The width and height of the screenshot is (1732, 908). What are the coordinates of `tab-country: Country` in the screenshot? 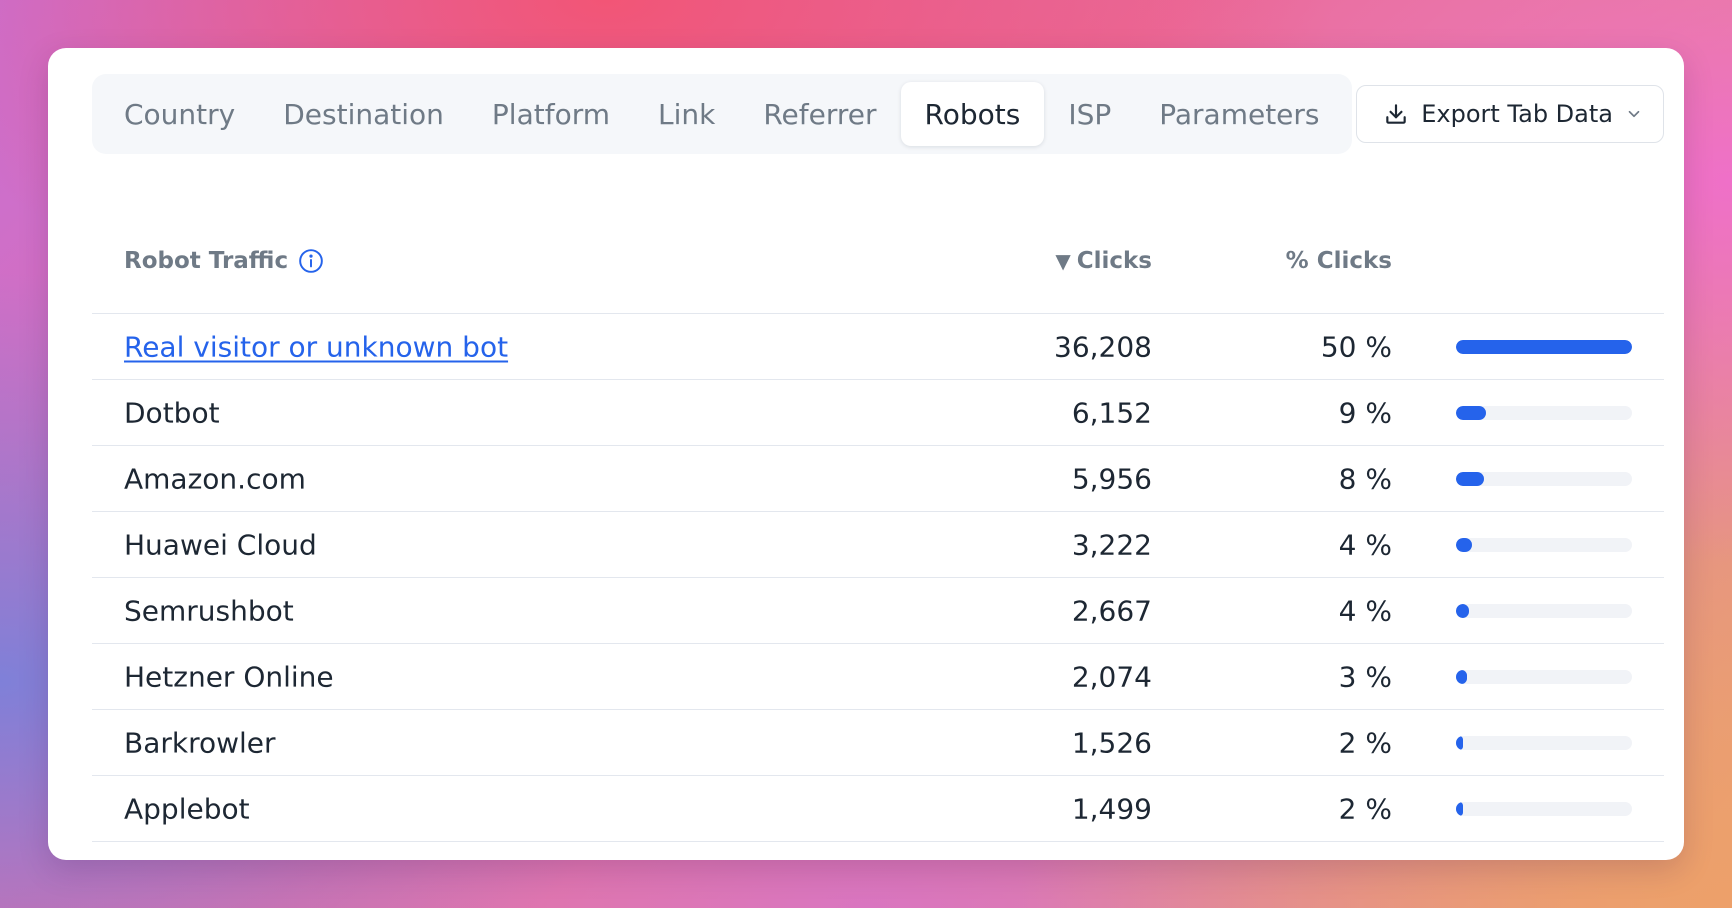 It's located at (179, 114).